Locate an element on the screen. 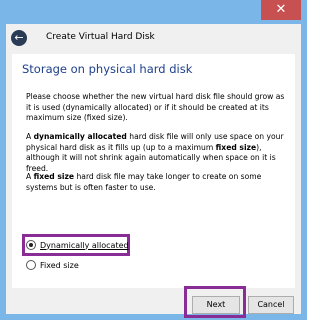 Image resolution: width=320 pixels, height=320 pixels. title-bar: ✕ is located at coordinates (153, 12).